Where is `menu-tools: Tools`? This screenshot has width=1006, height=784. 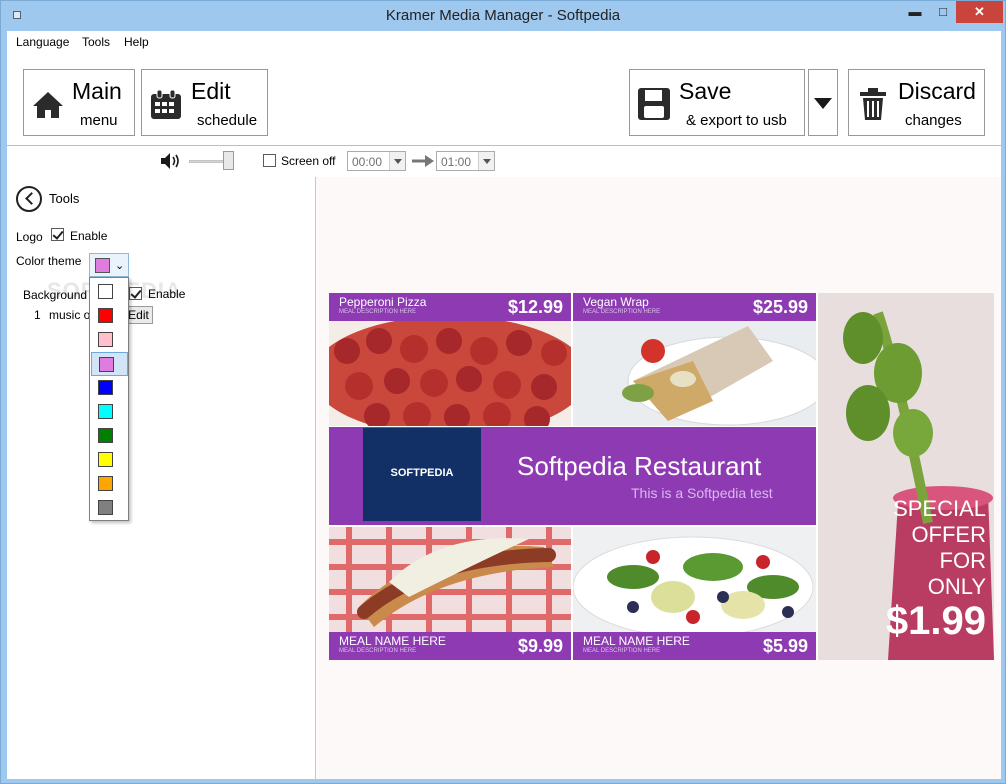
menu-tools: Tools is located at coordinates (96, 42).